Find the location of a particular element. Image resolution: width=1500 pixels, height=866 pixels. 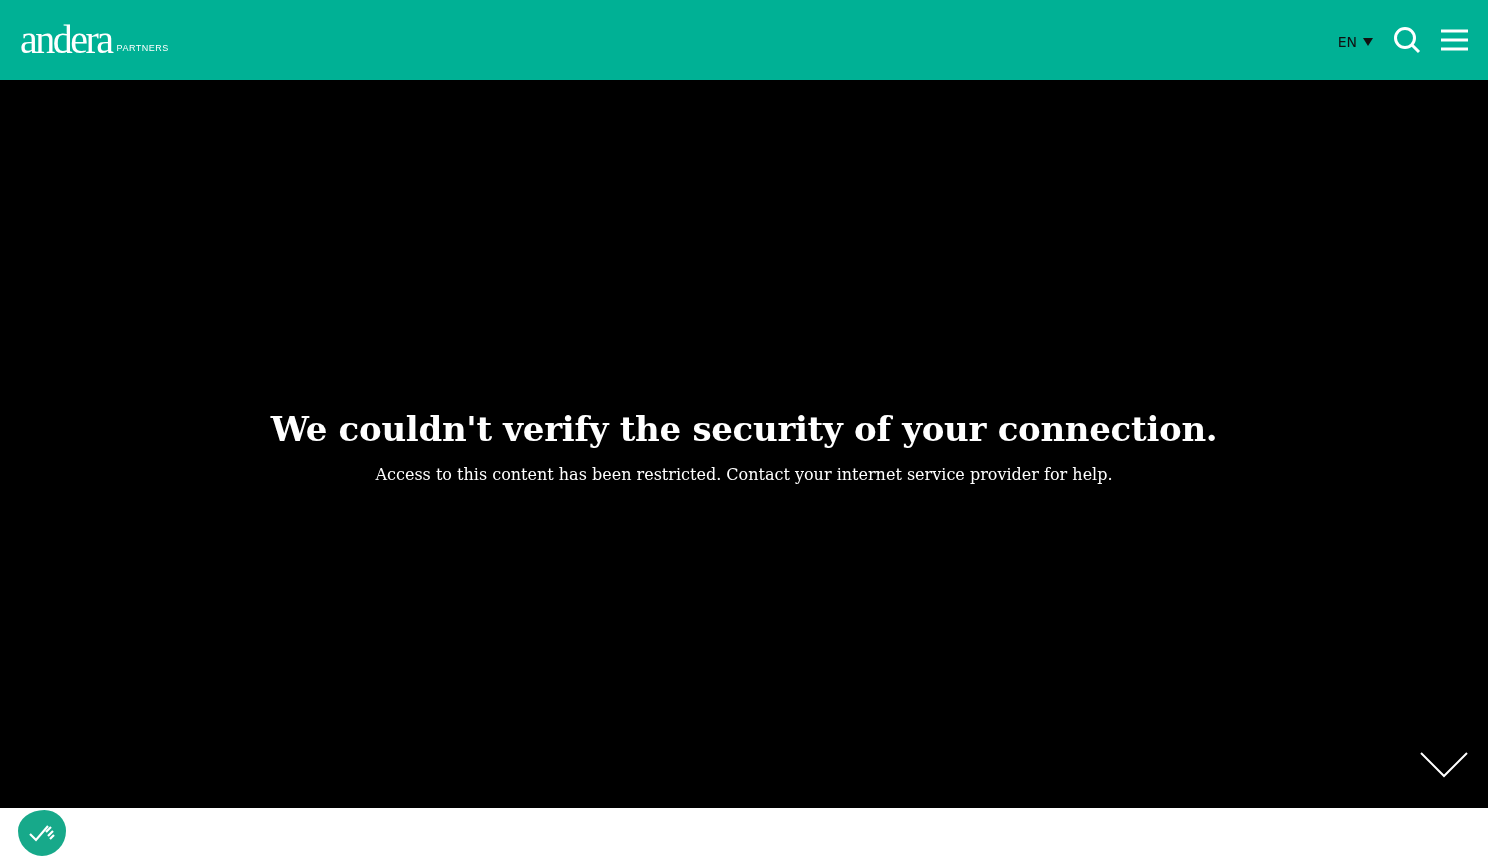

error-title: We couldn't verify the security of your connection. is located at coordinates (744, 428).